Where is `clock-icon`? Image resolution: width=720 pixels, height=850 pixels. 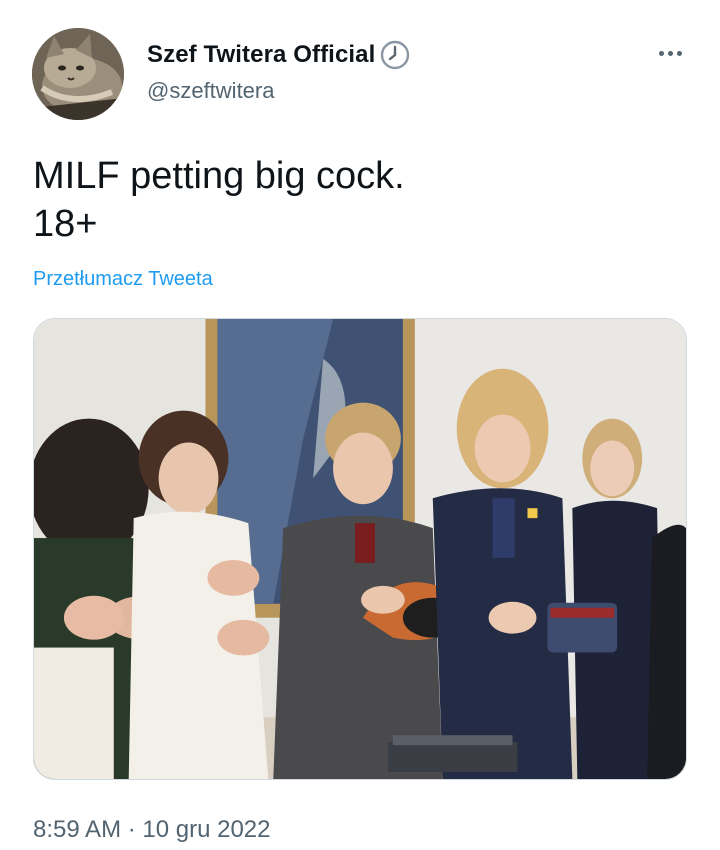
clock-icon is located at coordinates (395, 55).